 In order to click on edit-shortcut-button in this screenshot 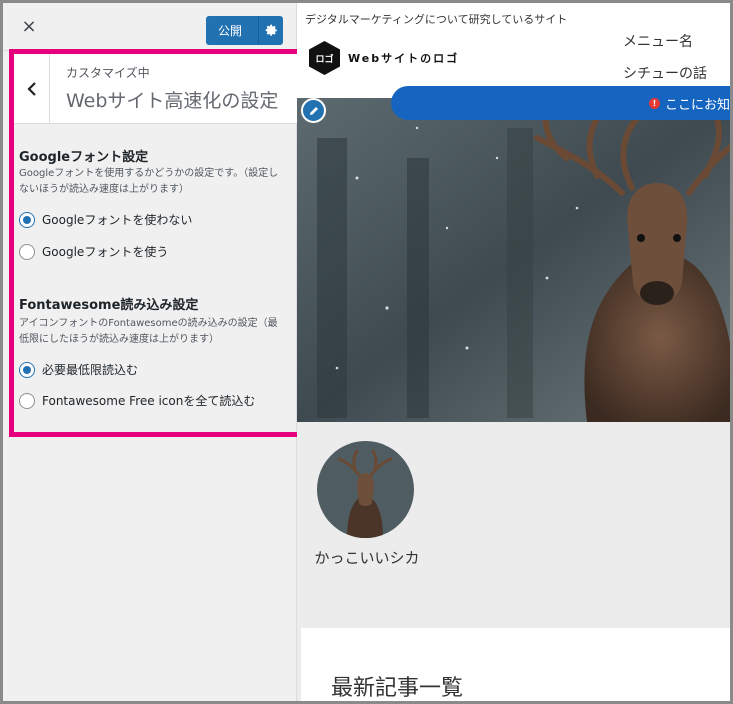, I will do `click(313, 110)`.